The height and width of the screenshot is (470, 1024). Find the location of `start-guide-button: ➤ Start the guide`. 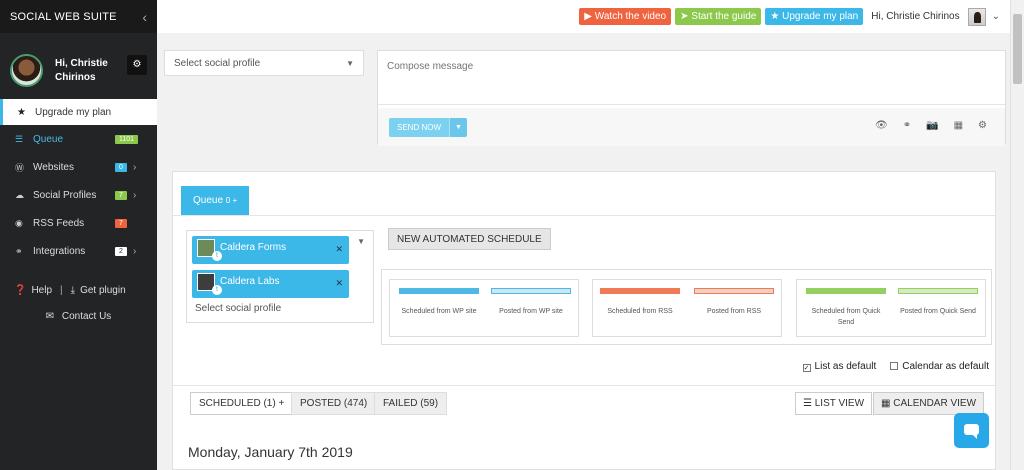

start-guide-button: ➤ Start the guide is located at coordinates (718, 16).